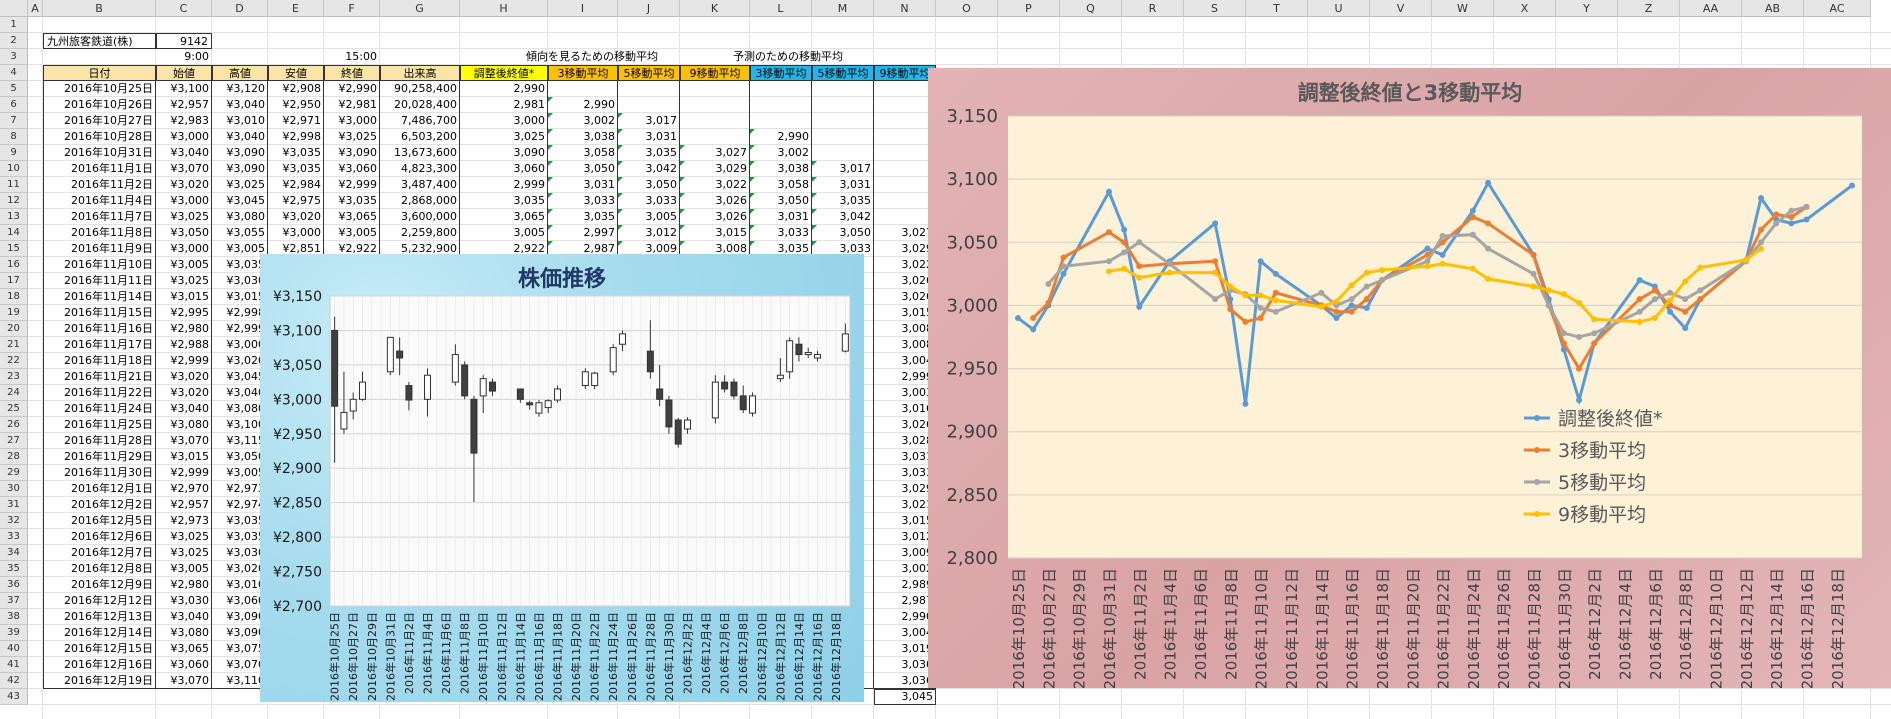  Describe the element at coordinates (905, 601) in the screenshot. I see `value-cell: 2,987` at that location.